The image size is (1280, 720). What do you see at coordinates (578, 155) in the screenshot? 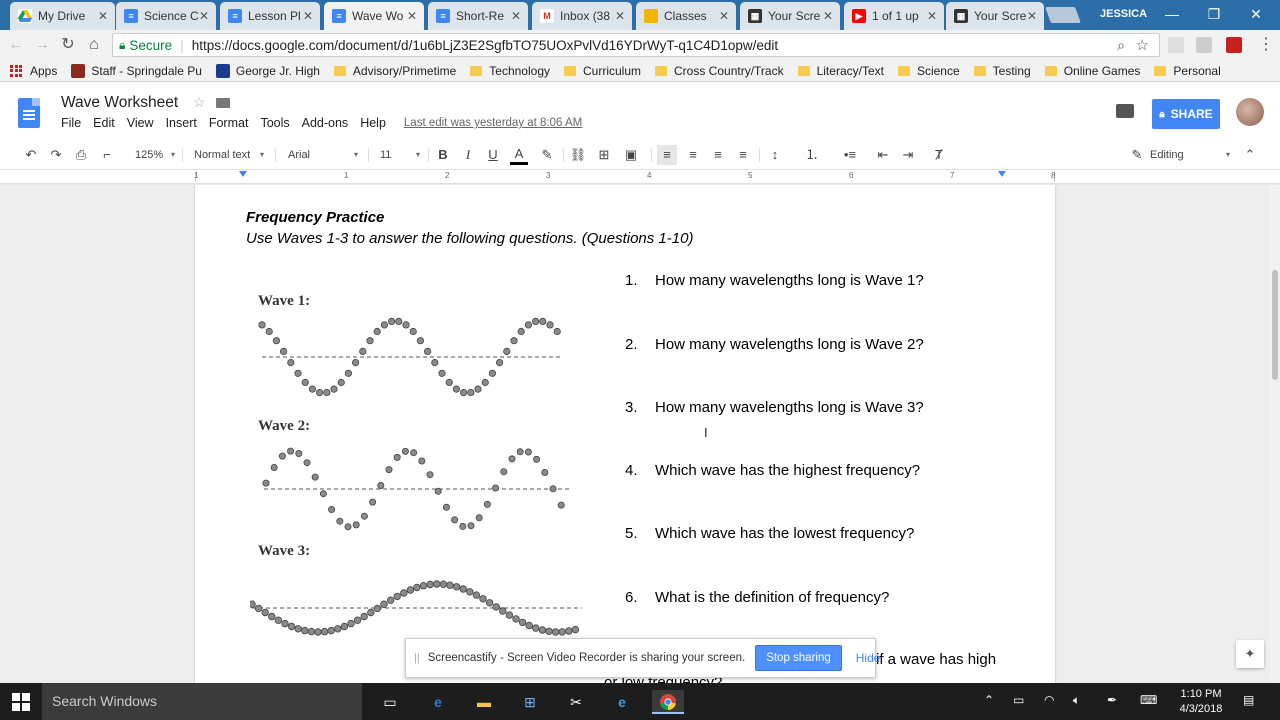
I see `link-icon: ⛓` at bounding box center [578, 155].